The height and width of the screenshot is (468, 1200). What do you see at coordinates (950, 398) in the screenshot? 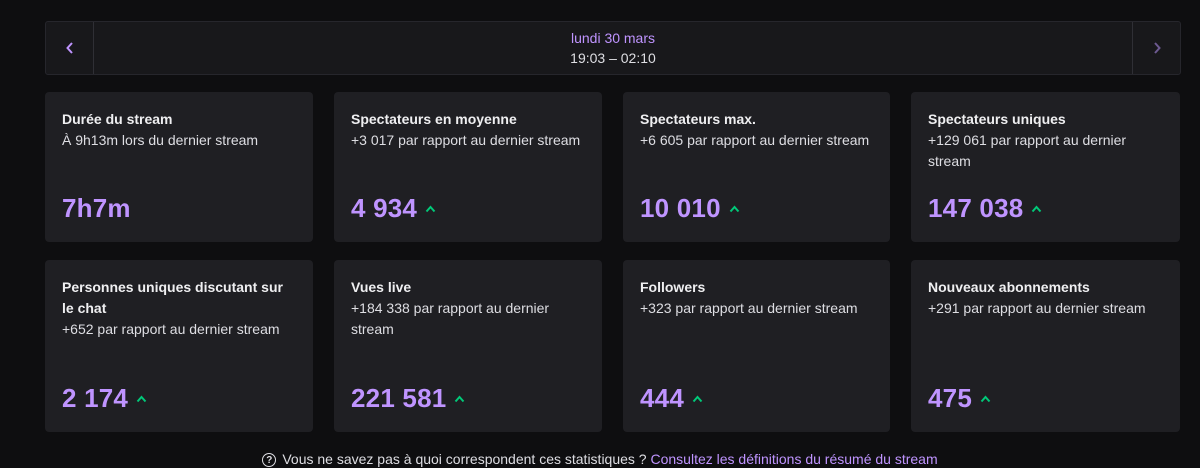
I see `stat-value: 475` at bounding box center [950, 398].